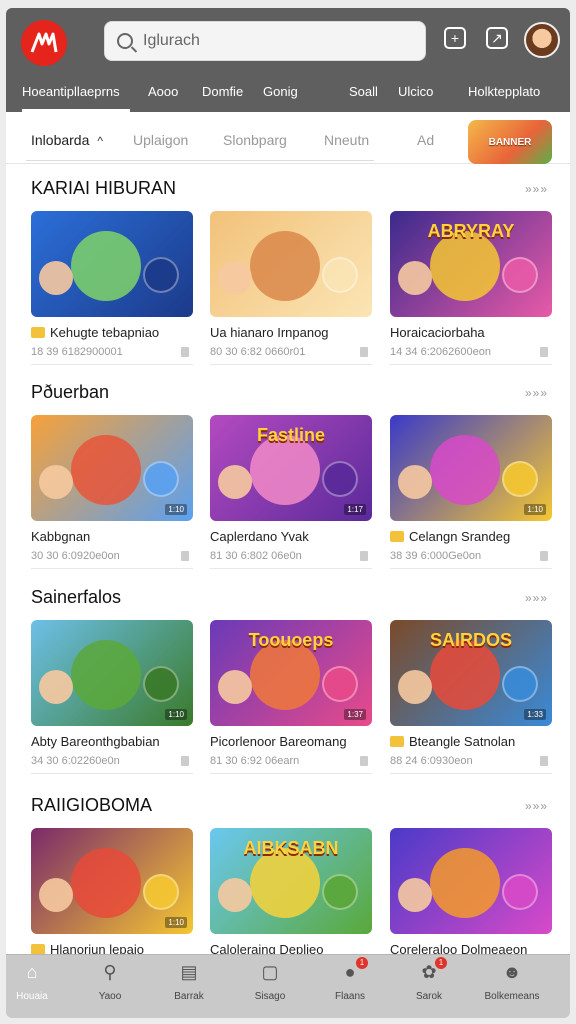  I want to click on thumbnail-banner-text: ABRYRAY, so click(471, 231).